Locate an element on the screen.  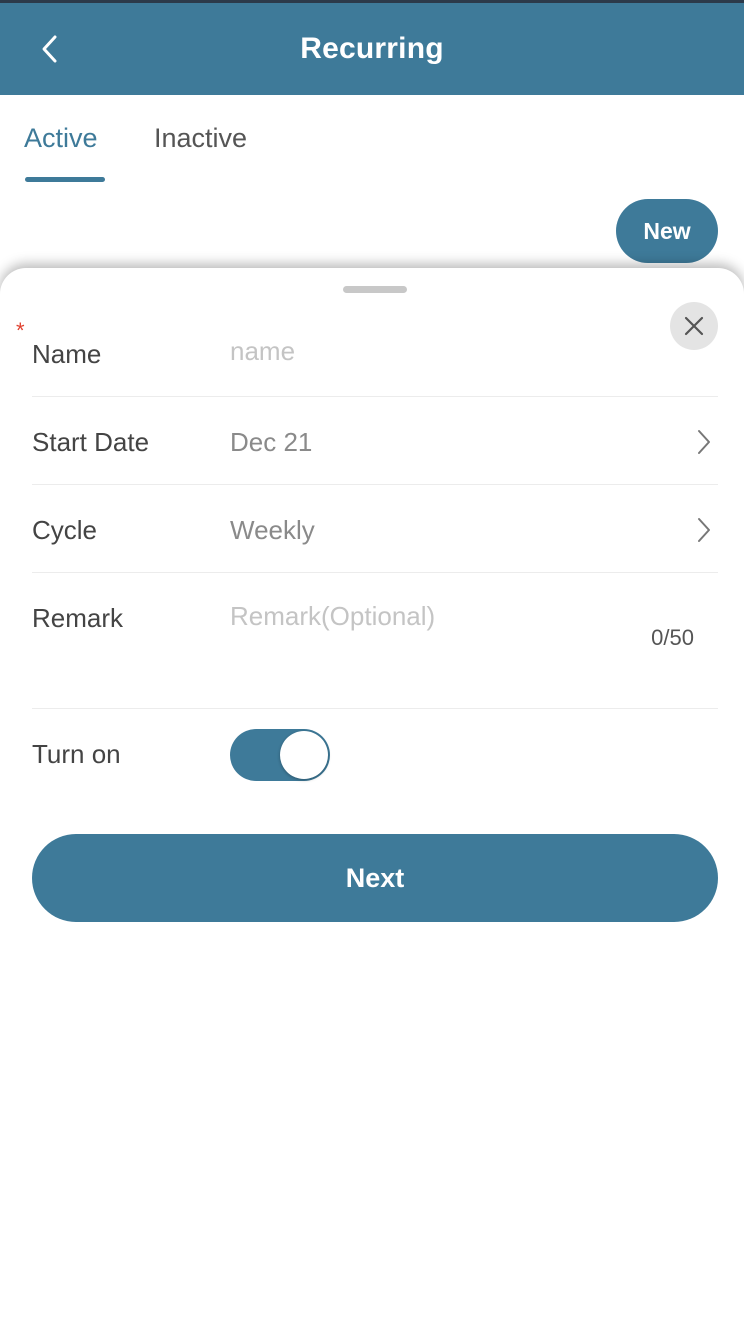
start-date-row: Start Date Dec 21 is located at coordinates (375, 441).